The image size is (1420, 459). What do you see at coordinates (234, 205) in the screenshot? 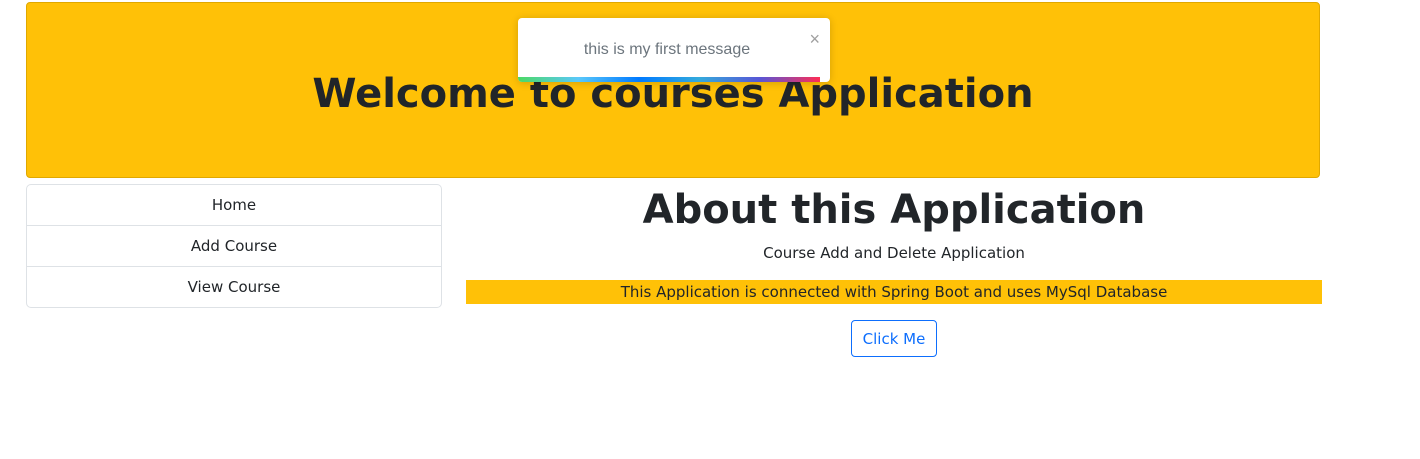
I see `sidebar-item-home: Home` at bounding box center [234, 205].